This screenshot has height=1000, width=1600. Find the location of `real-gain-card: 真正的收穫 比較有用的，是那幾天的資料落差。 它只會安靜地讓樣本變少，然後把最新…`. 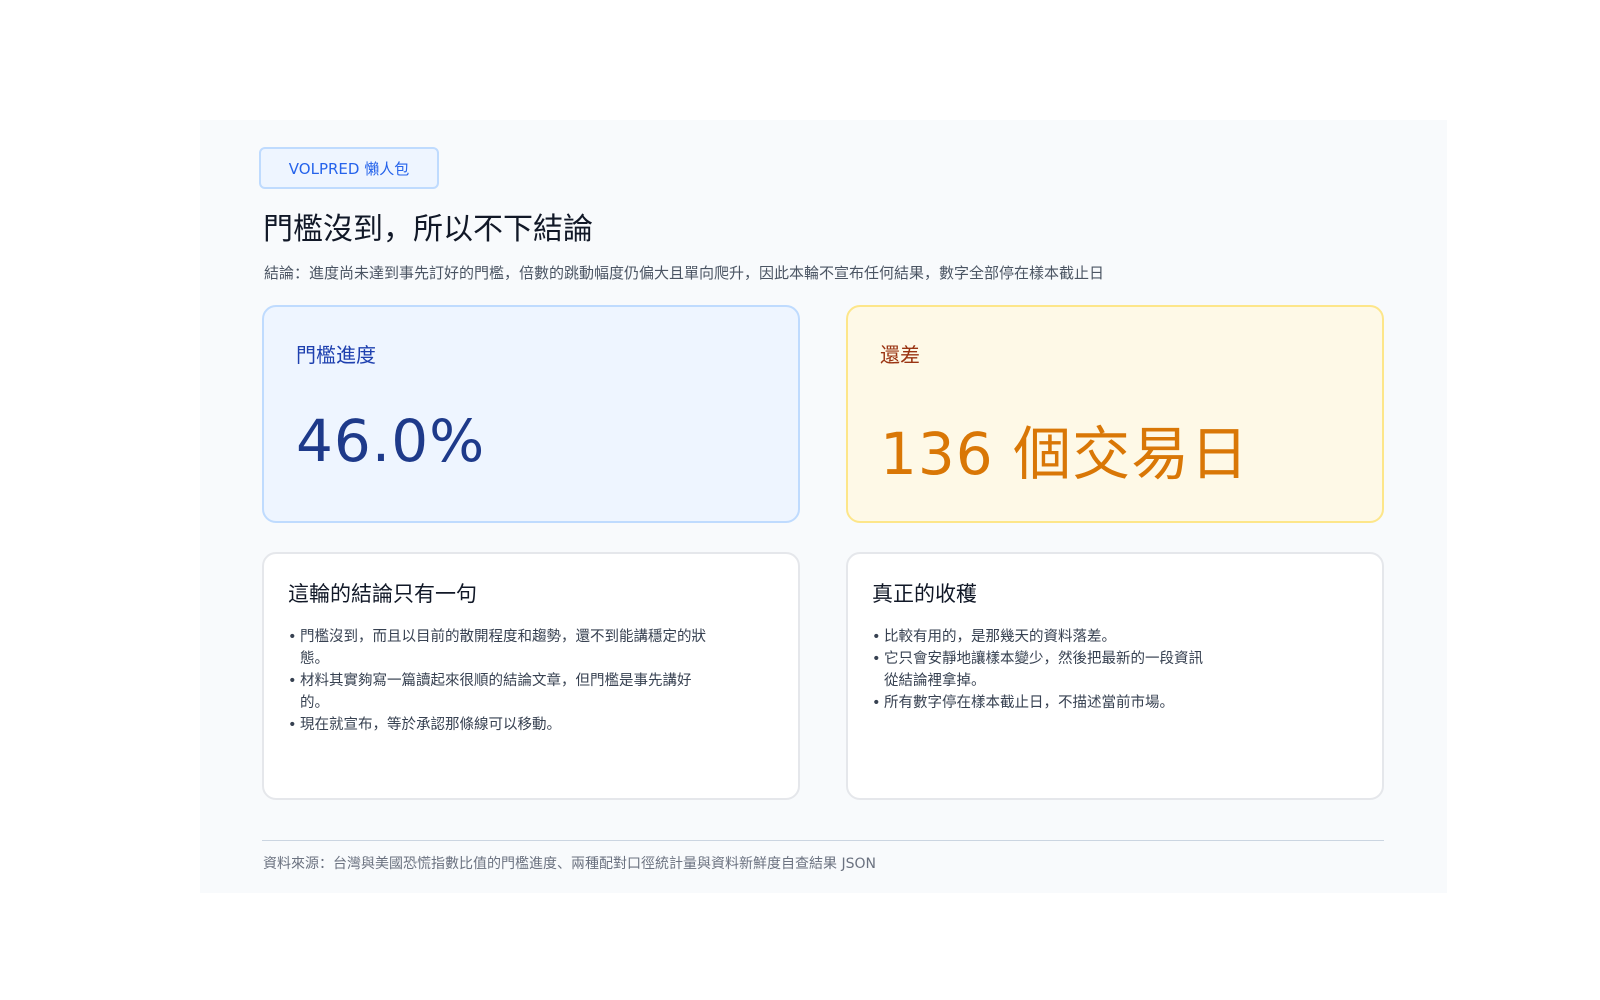

real-gain-card: 真正的收穫 比較有用的，是那幾天的資料落差。 它只會安靜地讓樣本變少，然後把最新… is located at coordinates (1115, 676).